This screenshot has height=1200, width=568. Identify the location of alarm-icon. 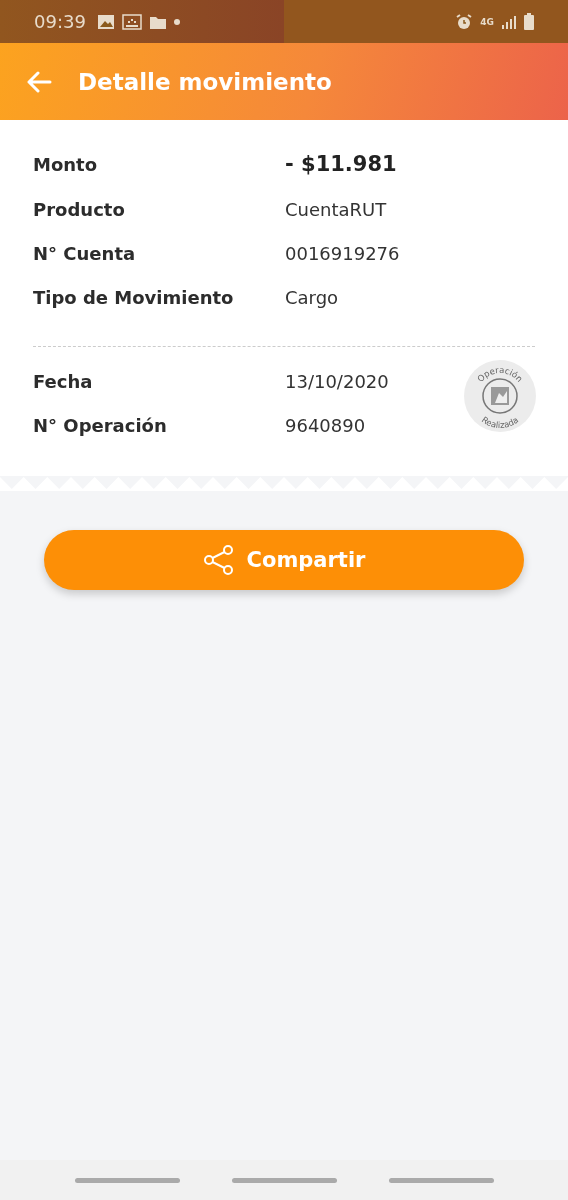
(464, 21).